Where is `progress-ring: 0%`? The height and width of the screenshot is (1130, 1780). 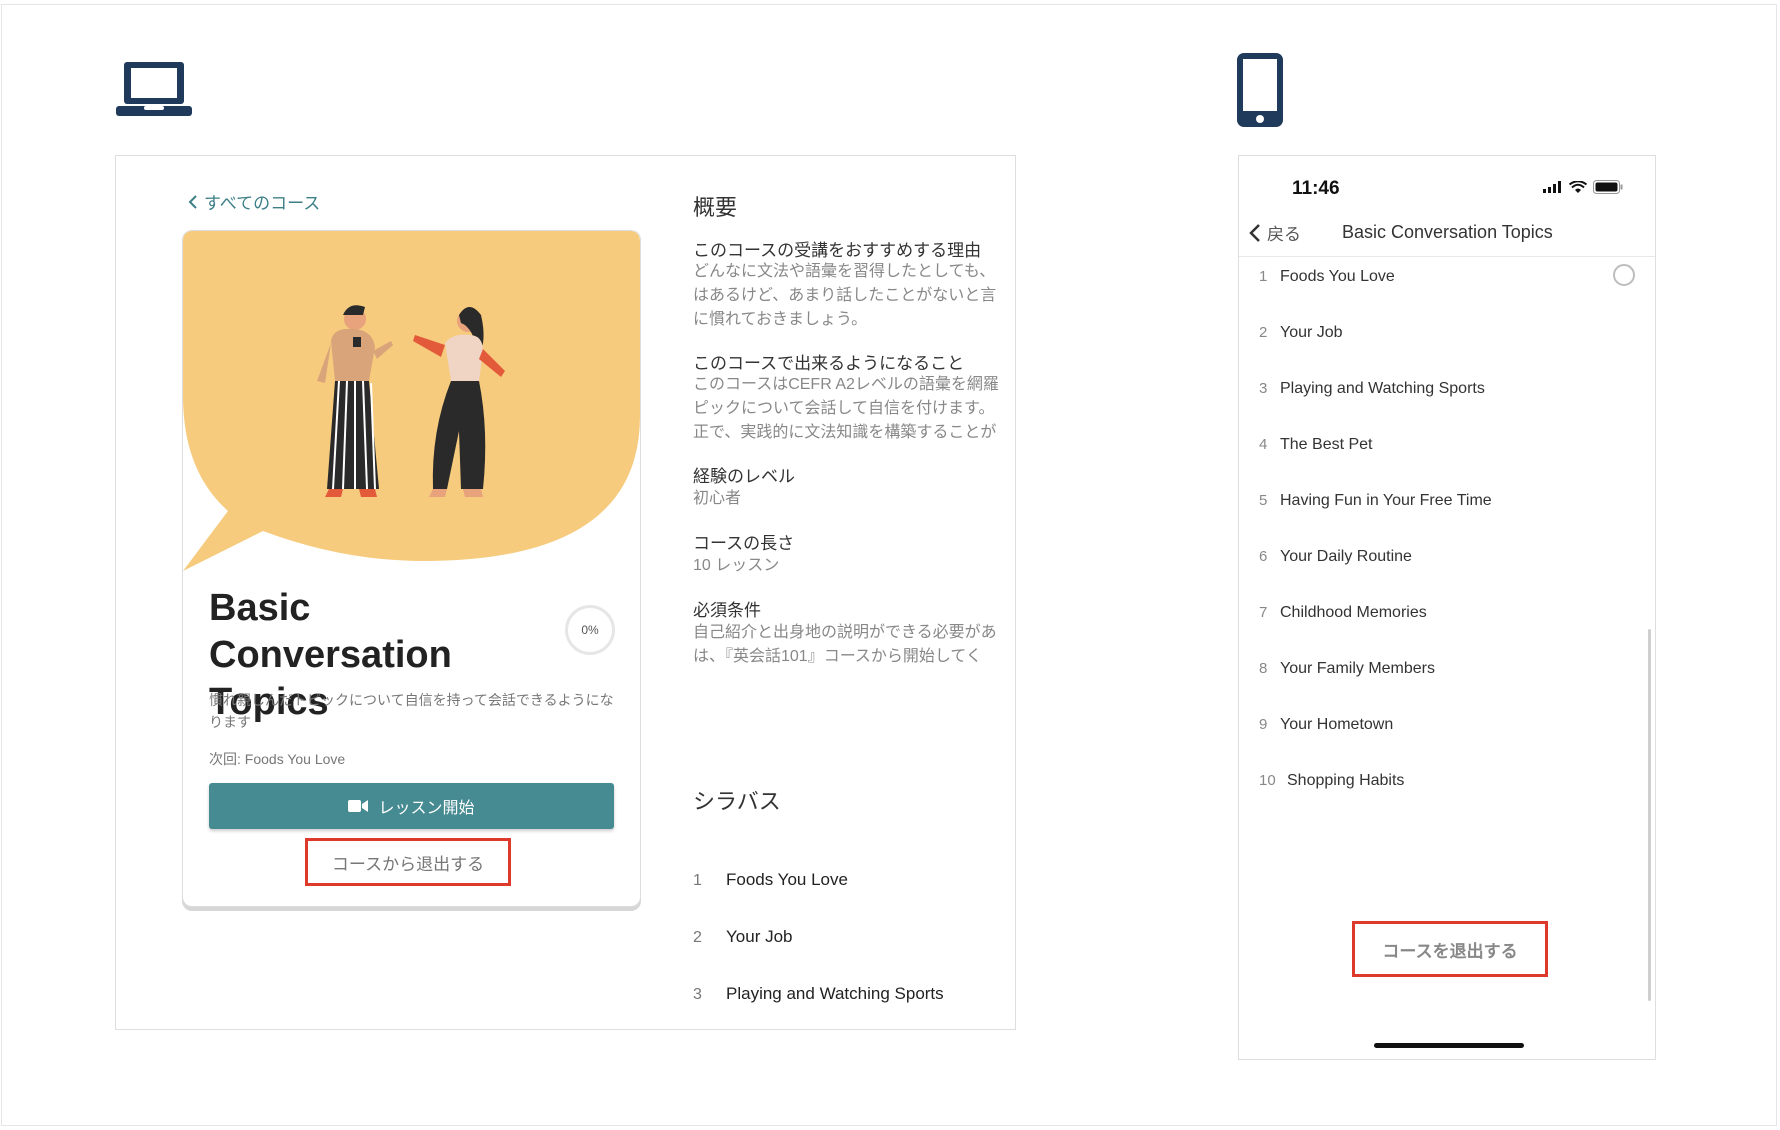
progress-ring: 0% is located at coordinates (590, 630).